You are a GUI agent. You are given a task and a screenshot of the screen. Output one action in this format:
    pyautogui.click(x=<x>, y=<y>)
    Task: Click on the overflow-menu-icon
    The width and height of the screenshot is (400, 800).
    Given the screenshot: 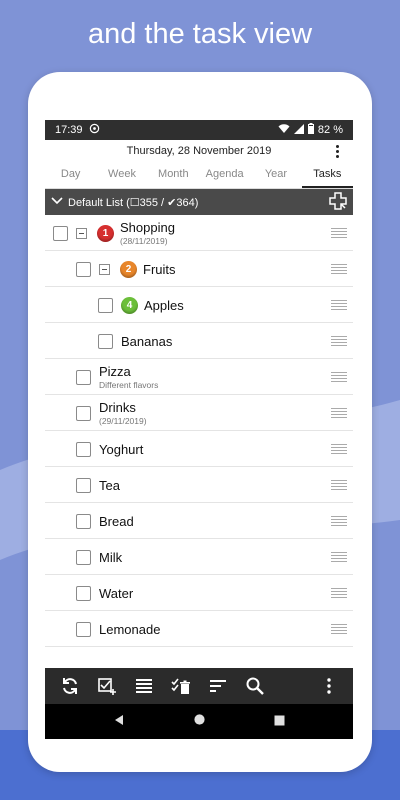 What is the action you would take?
    pyautogui.click(x=337, y=151)
    